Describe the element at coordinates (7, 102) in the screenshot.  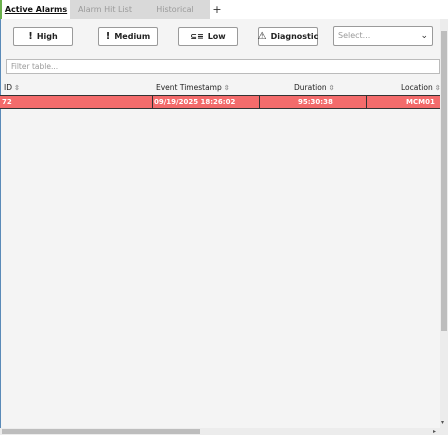
I see `cell-id: 72` at that location.